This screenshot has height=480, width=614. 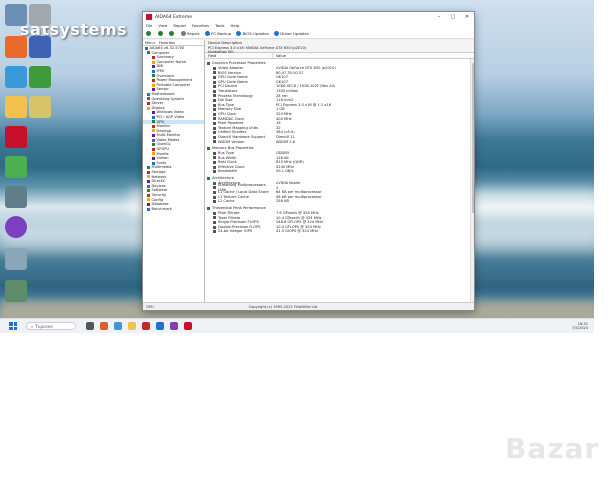 What do you see at coordinates (162, 25) in the screenshot?
I see `menu-view: View` at bounding box center [162, 25].